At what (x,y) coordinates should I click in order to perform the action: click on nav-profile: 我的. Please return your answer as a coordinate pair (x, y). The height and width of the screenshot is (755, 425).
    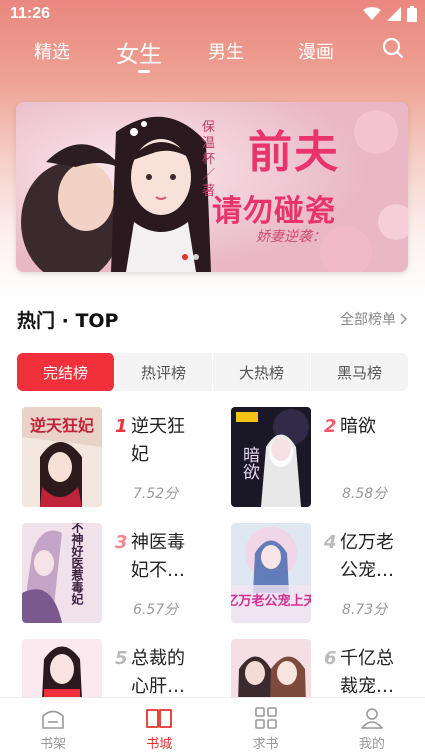
    Looking at the image, I should click on (372, 726).